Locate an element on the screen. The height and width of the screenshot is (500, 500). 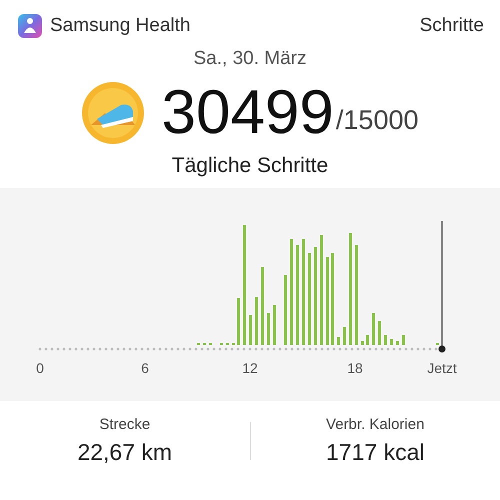
axis-label: 12 is located at coordinates (250, 368).